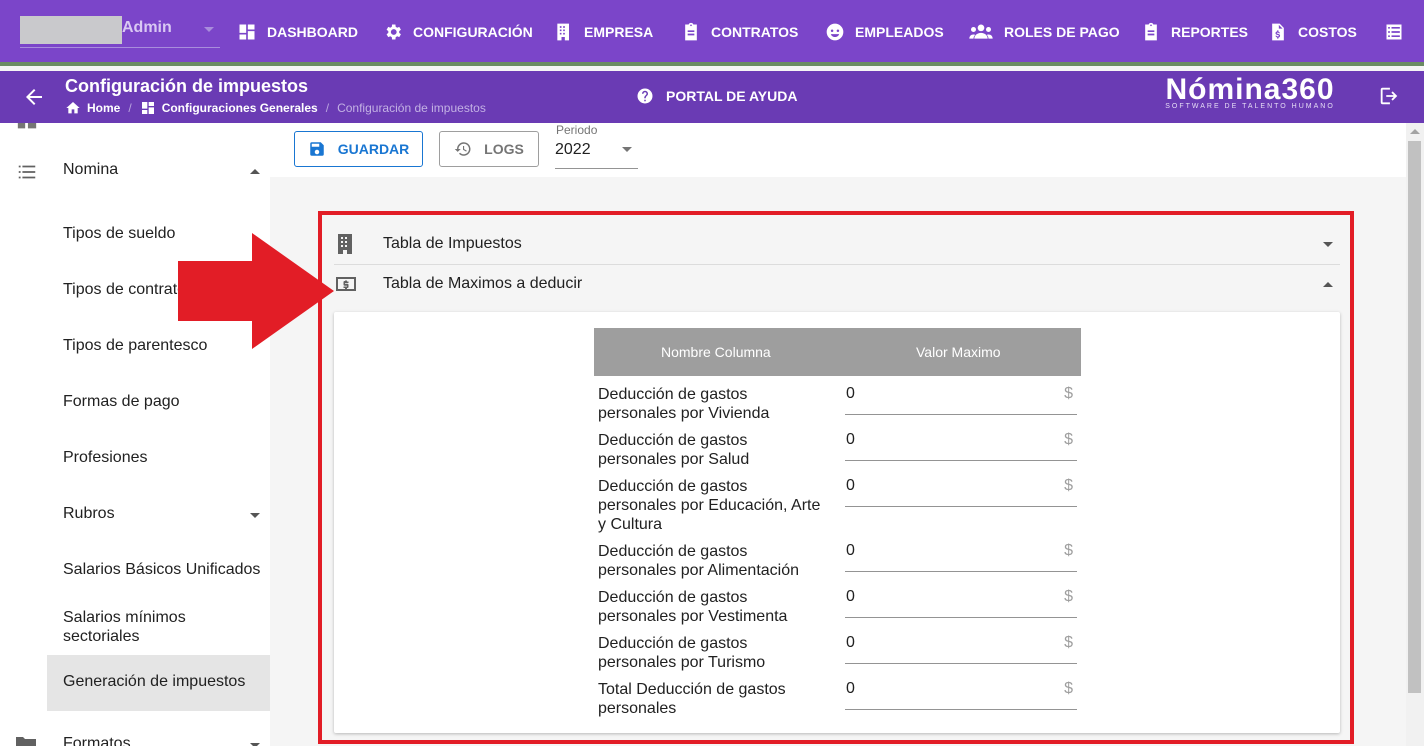 This screenshot has width=1424, height=746. I want to click on sidebar-item-generacion-impuestos: Generación de impuestos, so click(135, 685).